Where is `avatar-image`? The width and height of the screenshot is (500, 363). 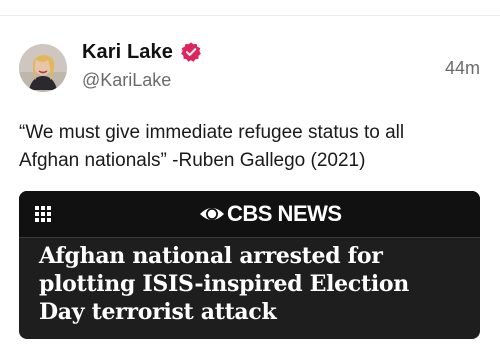
avatar-image is located at coordinates (43, 68).